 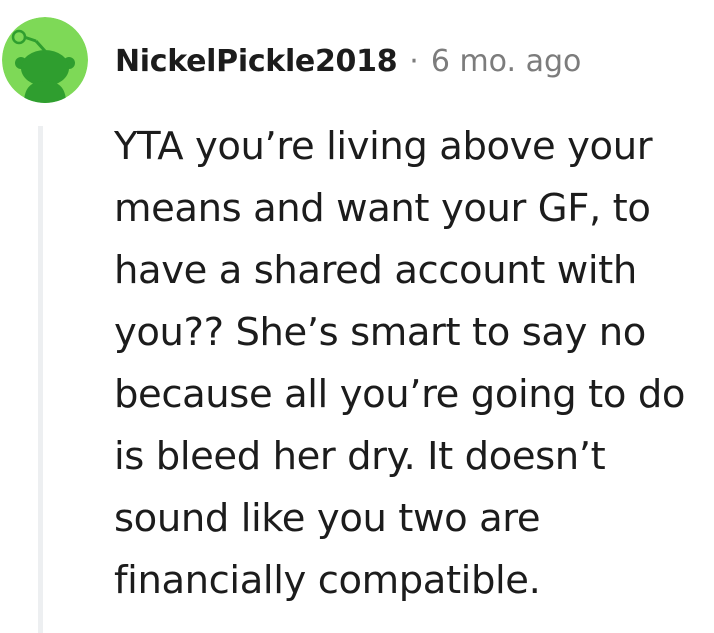 What do you see at coordinates (506, 61) in the screenshot?
I see `timestamp-link: 6 mo. ago` at bounding box center [506, 61].